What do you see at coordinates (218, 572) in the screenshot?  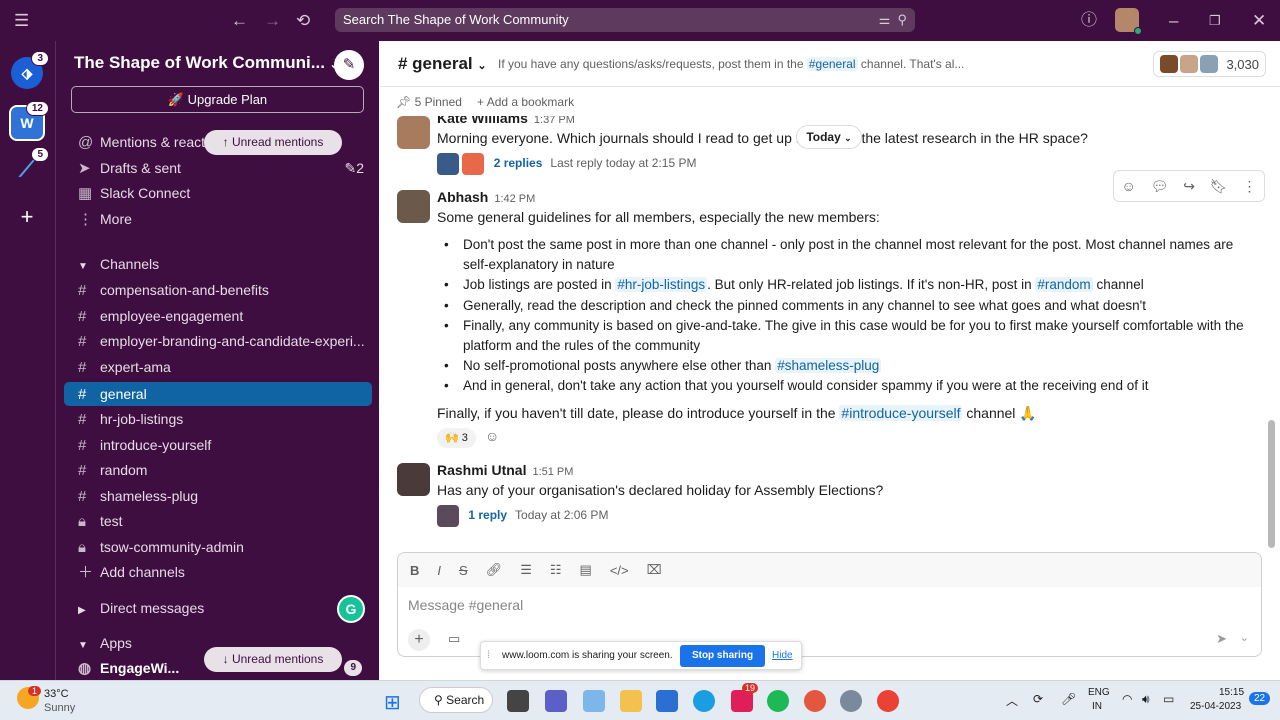 I see `add-channels-button: ＋ Add channels` at bounding box center [218, 572].